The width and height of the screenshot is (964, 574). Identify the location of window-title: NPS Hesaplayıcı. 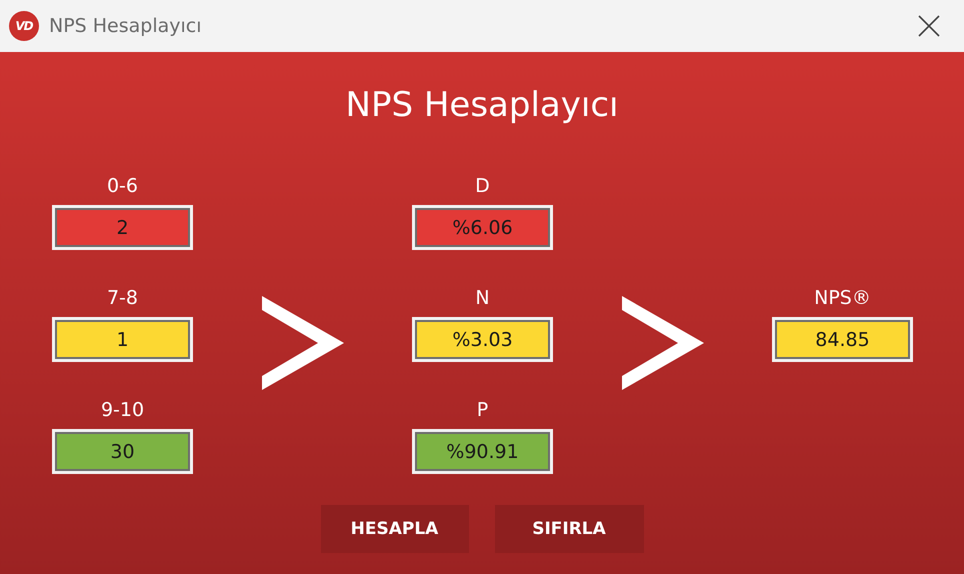
(126, 26).